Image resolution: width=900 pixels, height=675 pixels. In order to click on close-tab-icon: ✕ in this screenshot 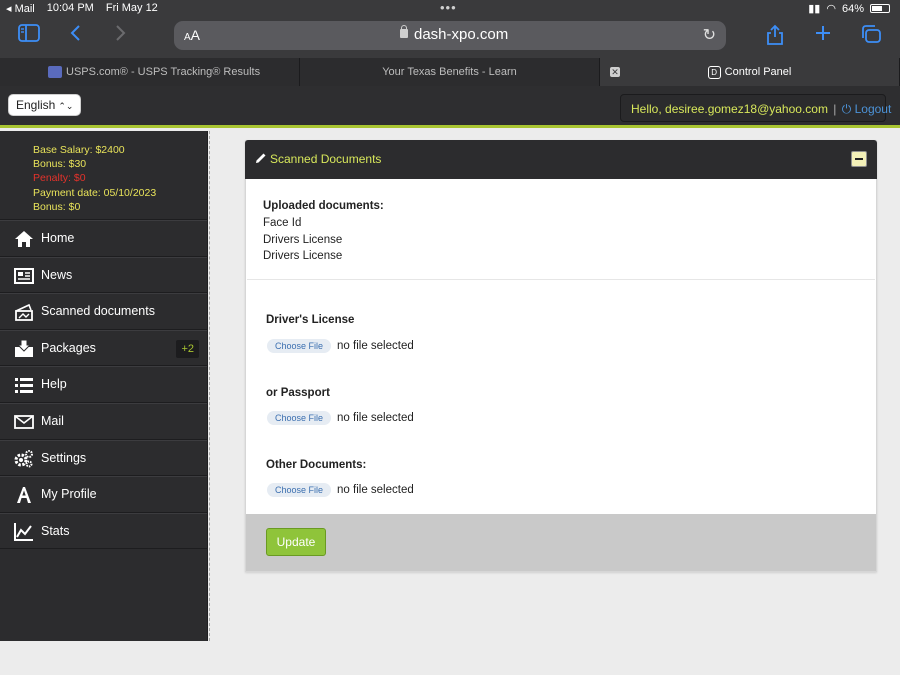, I will do `click(615, 72)`.